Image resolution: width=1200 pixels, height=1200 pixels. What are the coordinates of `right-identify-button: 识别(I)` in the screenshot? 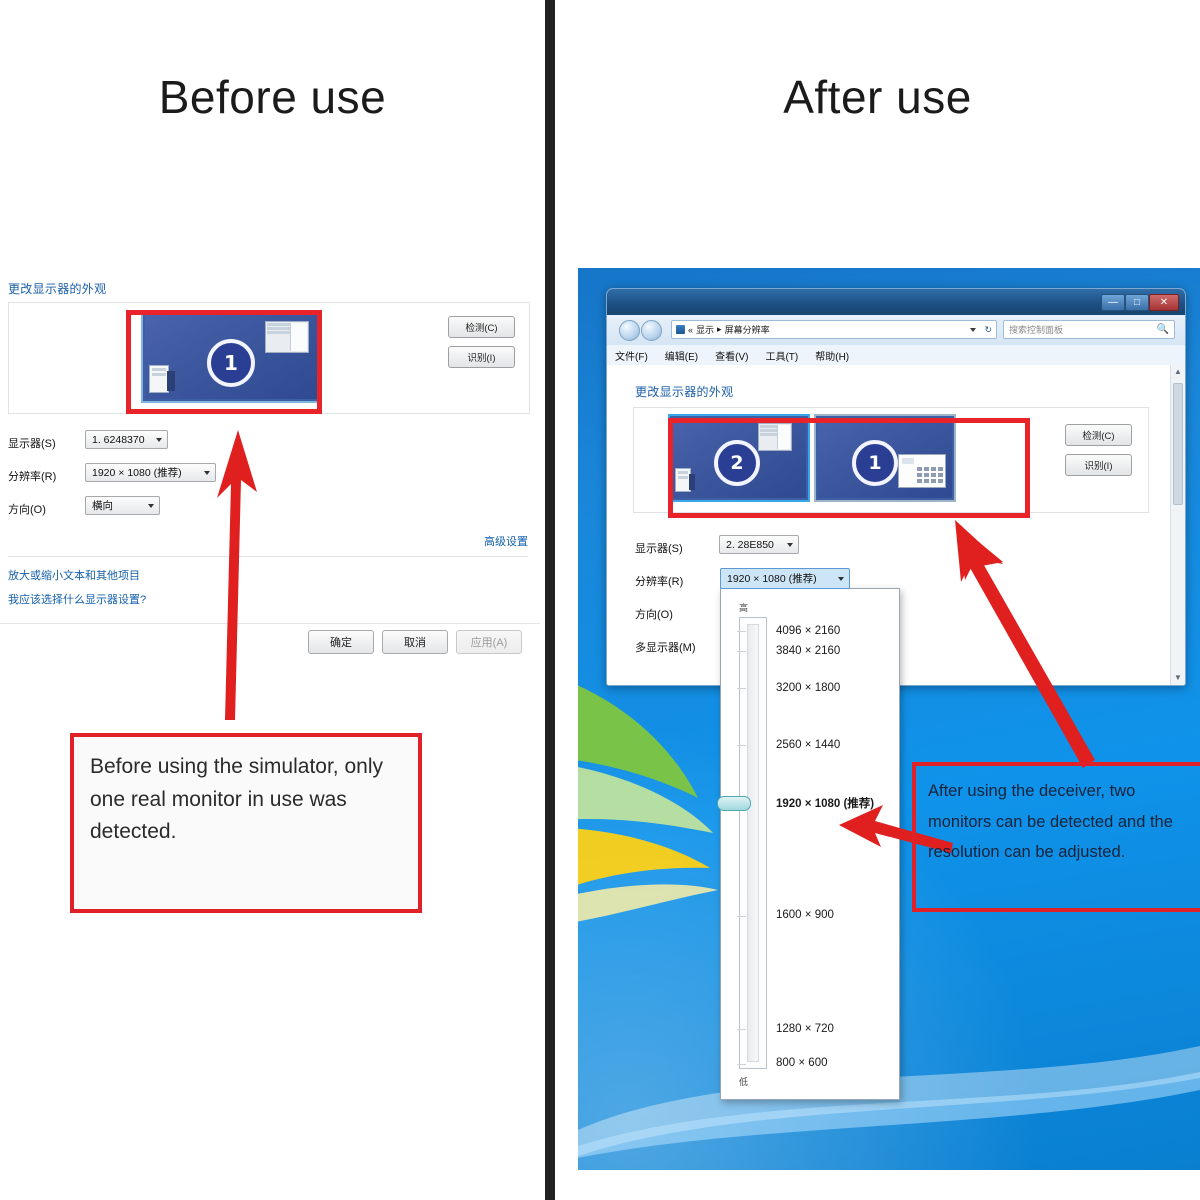 It's located at (1098, 465).